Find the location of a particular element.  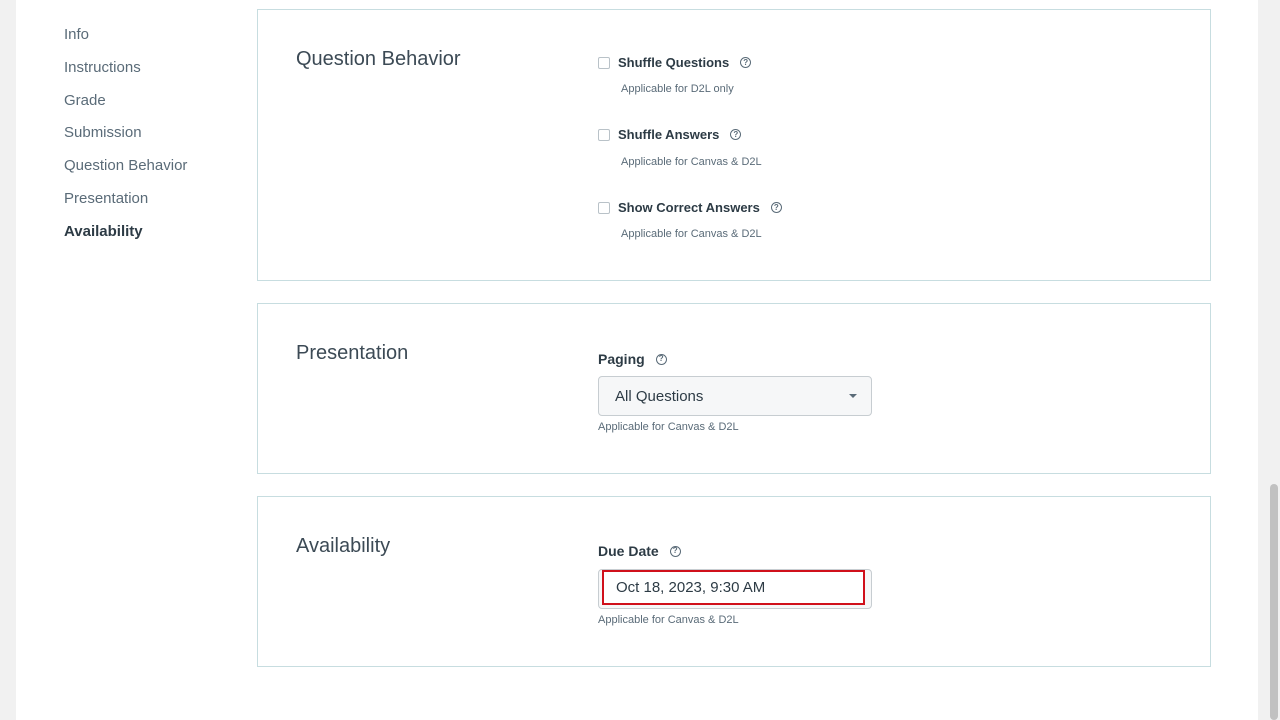

shuffle-questions-option: Shuffle Questions ? is located at coordinates (675, 62).